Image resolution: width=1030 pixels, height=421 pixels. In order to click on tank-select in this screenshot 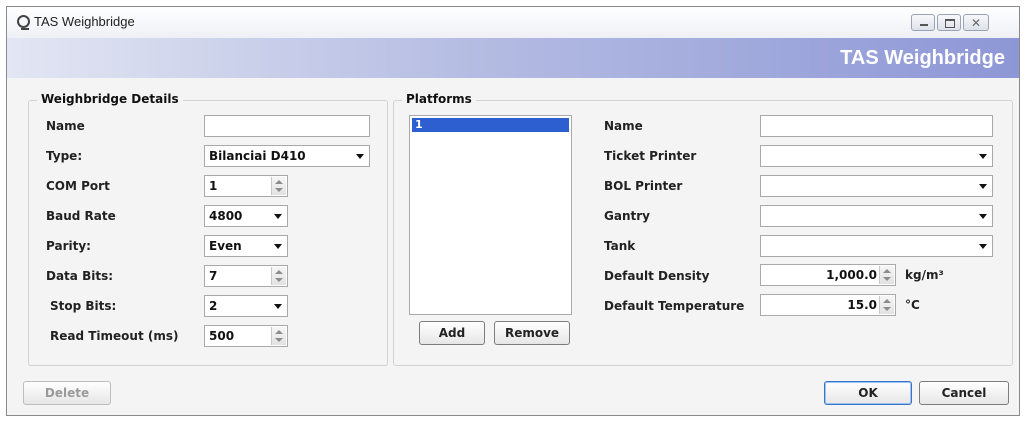, I will do `click(876, 246)`.